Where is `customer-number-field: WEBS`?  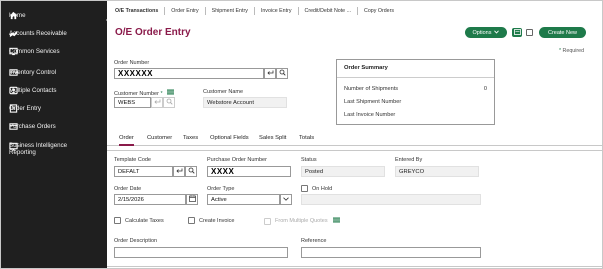 customer-number-field: WEBS is located at coordinates (132, 102).